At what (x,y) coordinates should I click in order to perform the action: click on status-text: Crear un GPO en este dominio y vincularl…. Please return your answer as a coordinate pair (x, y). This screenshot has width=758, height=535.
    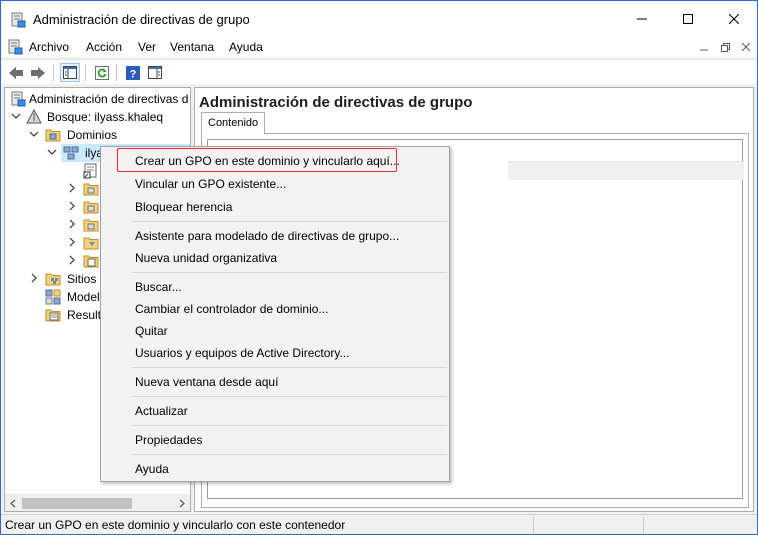
    Looking at the image, I should click on (175, 525).